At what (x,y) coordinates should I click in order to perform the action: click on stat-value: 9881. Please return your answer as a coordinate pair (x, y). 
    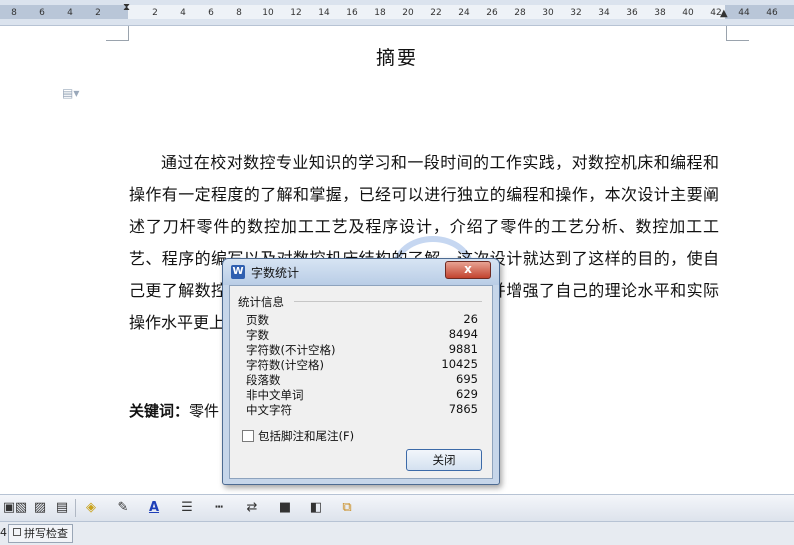
    Looking at the image, I should click on (463, 349).